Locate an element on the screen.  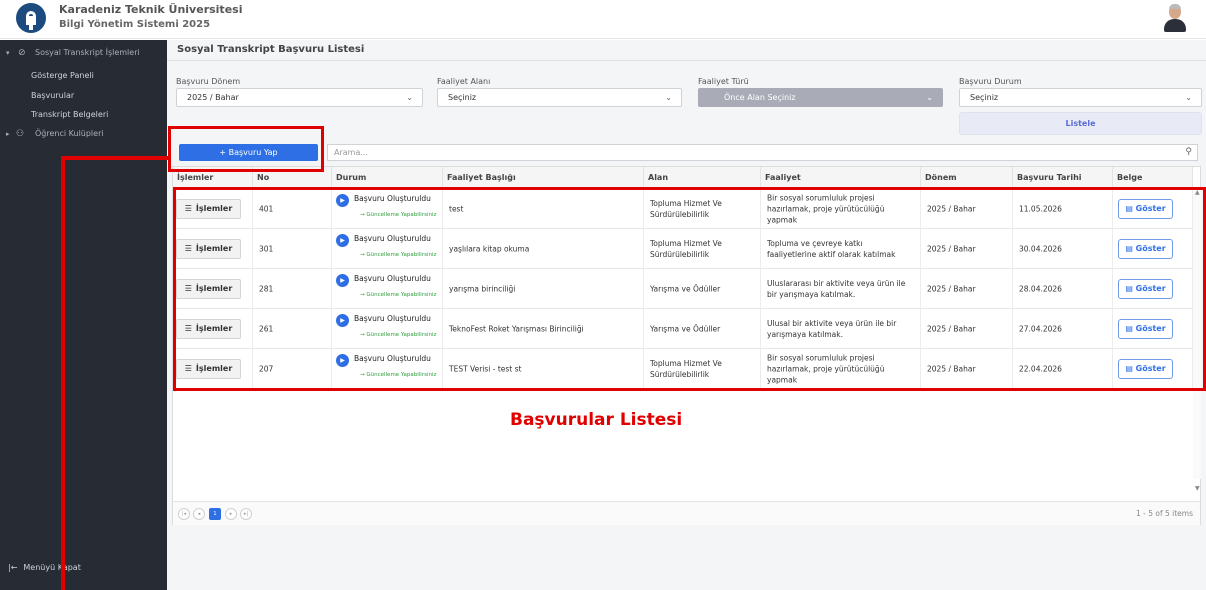
search-input: Arama... ⚲ is located at coordinates (762, 152).